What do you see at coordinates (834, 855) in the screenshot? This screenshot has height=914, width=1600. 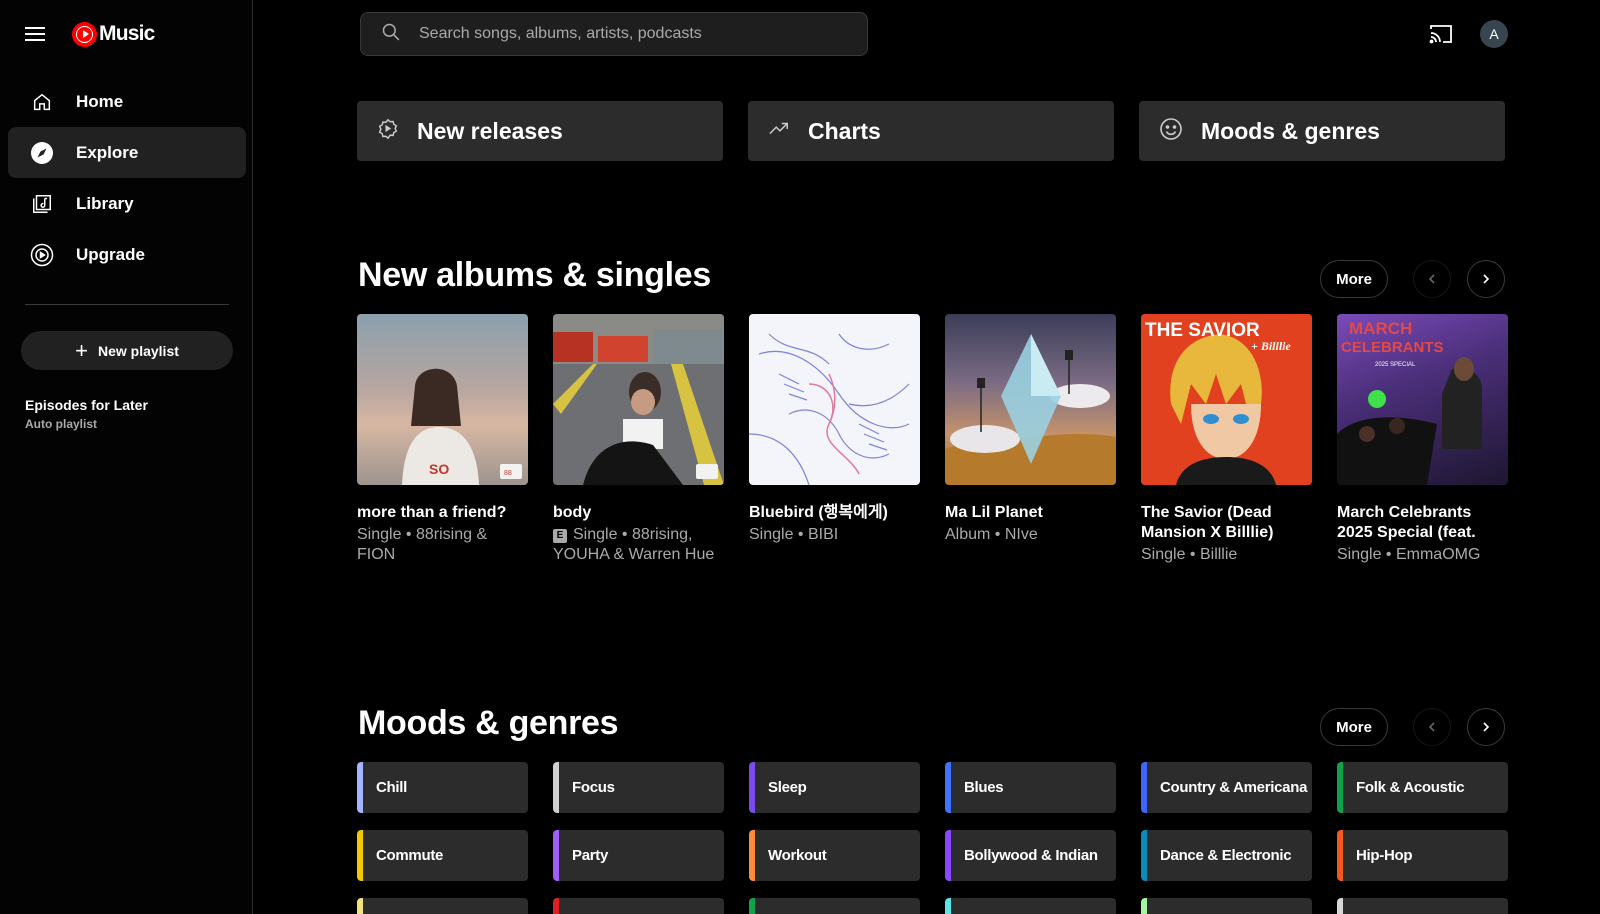 I see `mood-chip: Workout` at bounding box center [834, 855].